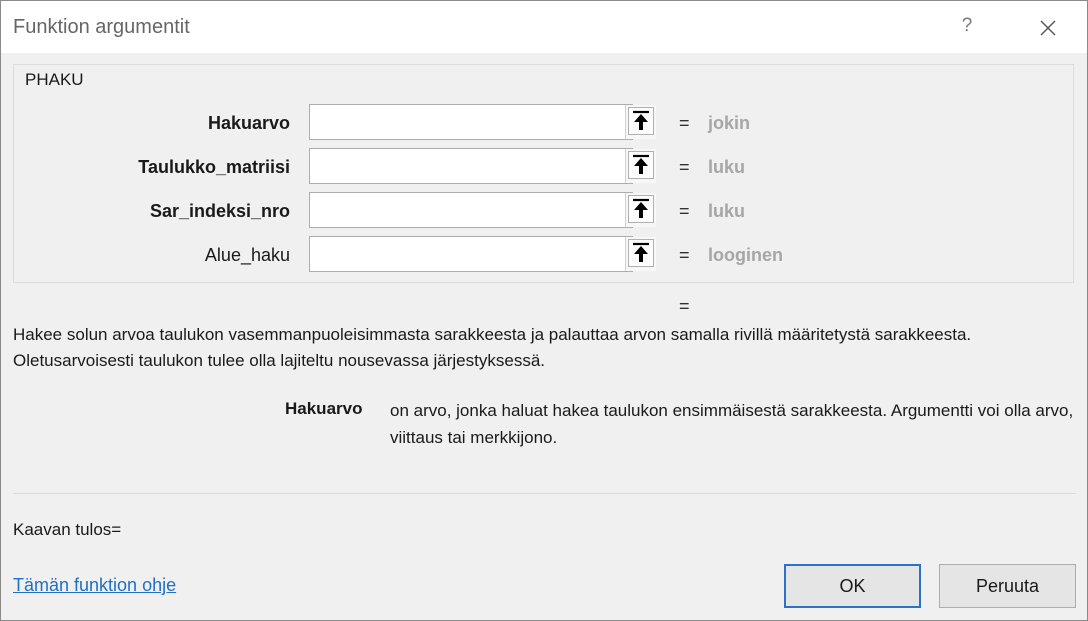 The height and width of the screenshot is (621, 1088). What do you see at coordinates (544, 493) in the screenshot?
I see `divider` at bounding box center [544, 493].